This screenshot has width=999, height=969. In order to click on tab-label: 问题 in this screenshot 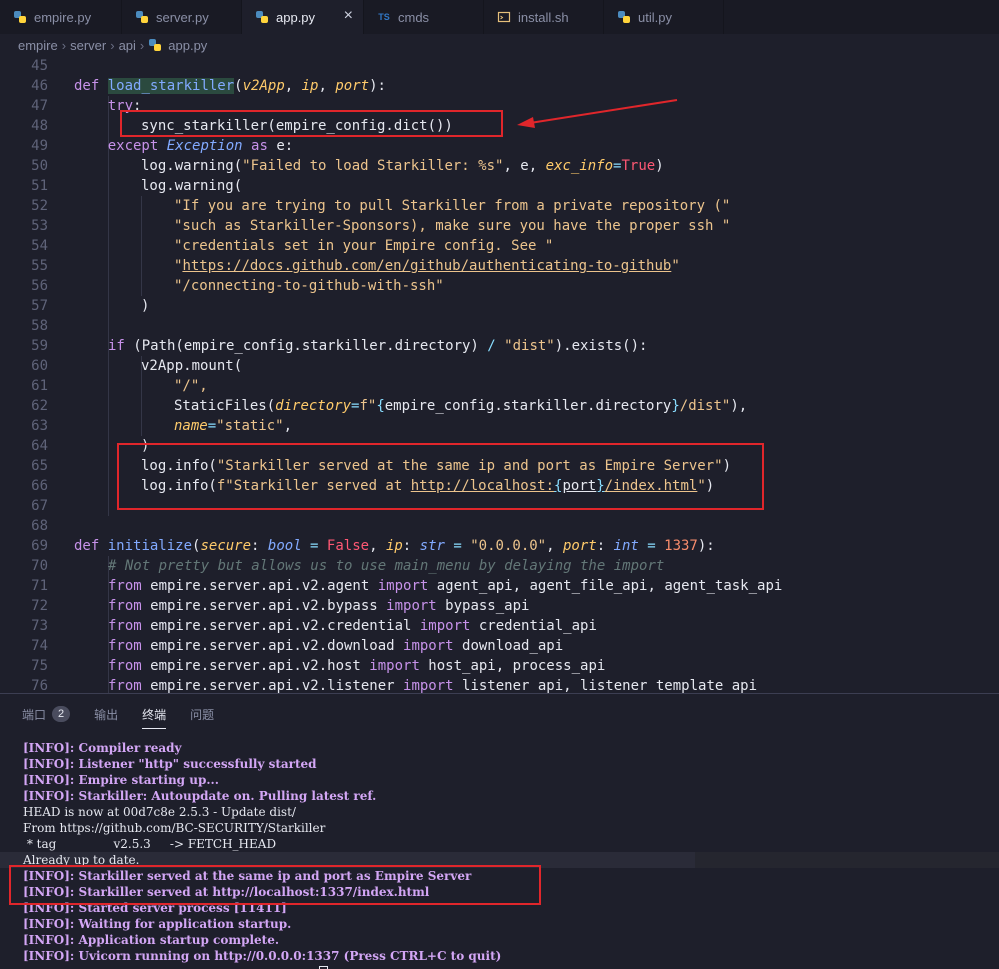, I will do `click(202, 714)`.